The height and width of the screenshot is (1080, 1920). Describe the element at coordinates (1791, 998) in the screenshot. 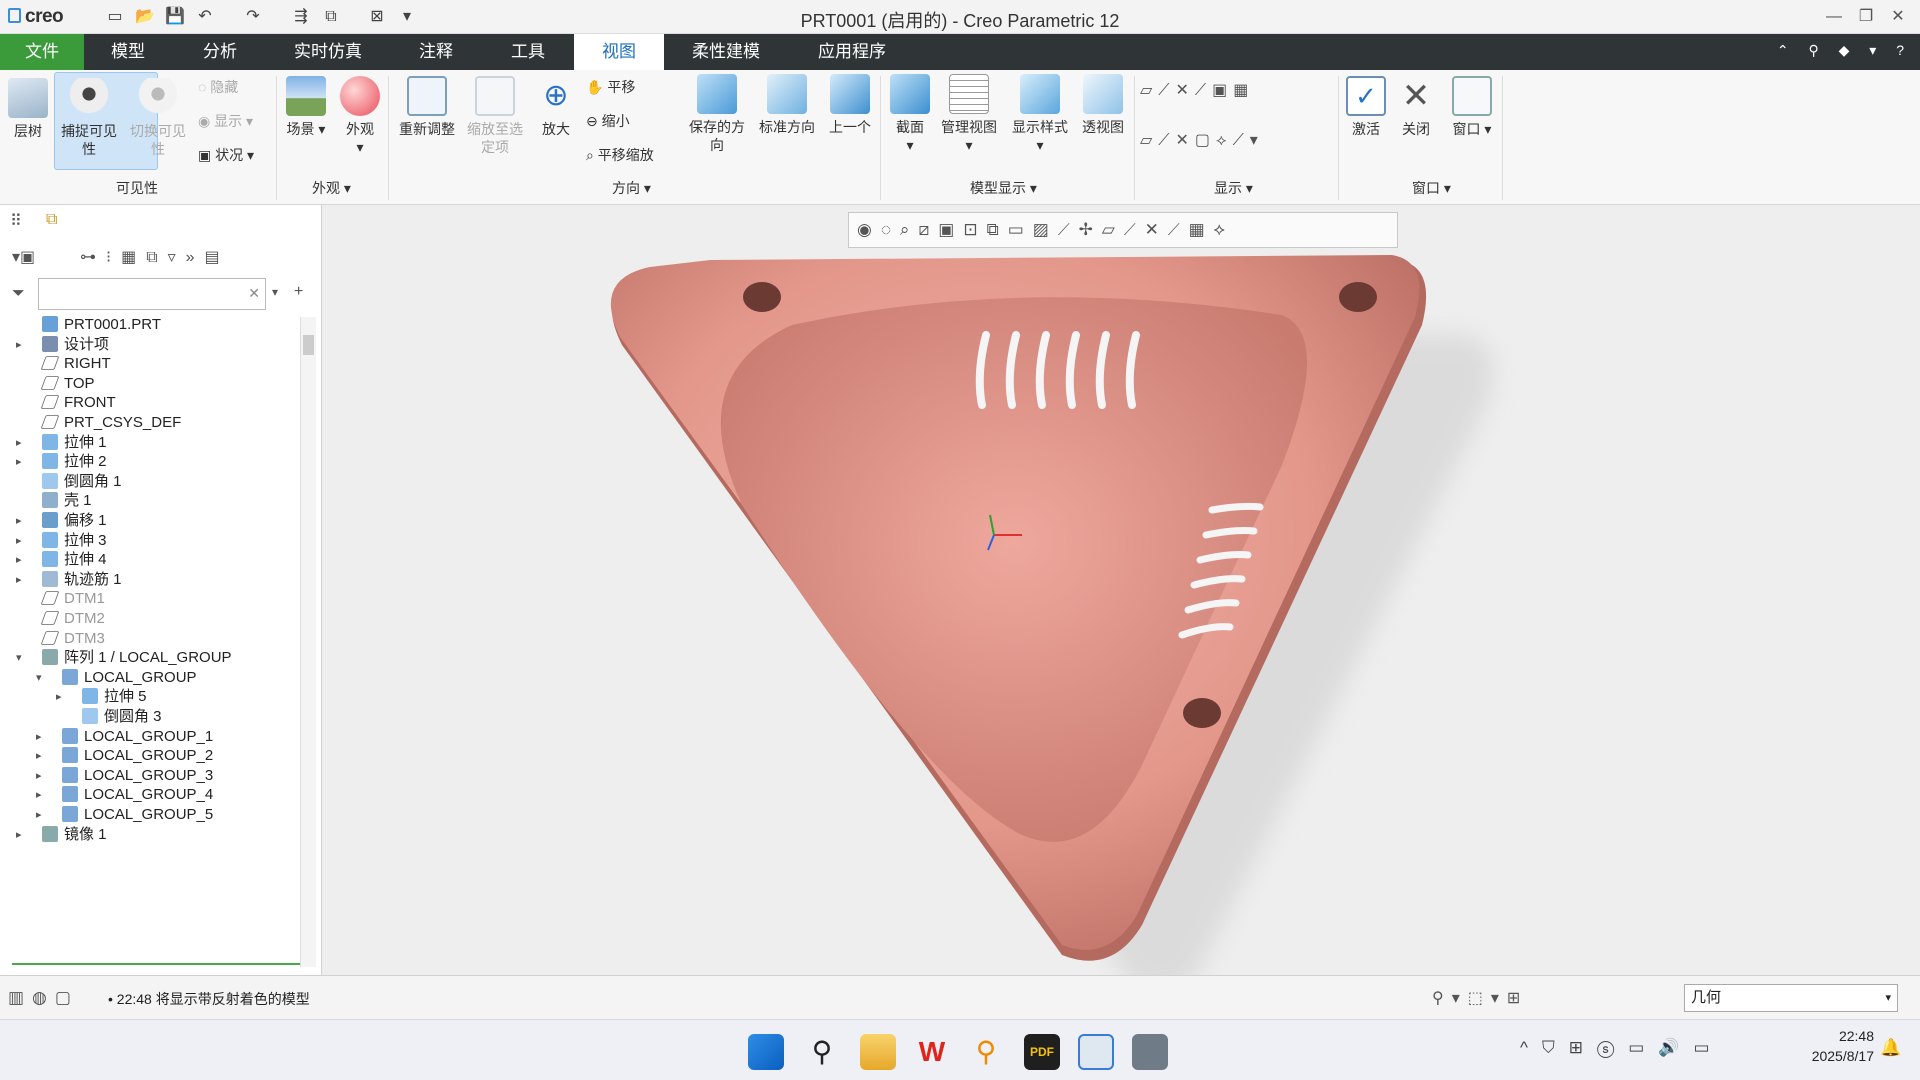

I see `selection-filter-select: 几何 ▾` at that location.